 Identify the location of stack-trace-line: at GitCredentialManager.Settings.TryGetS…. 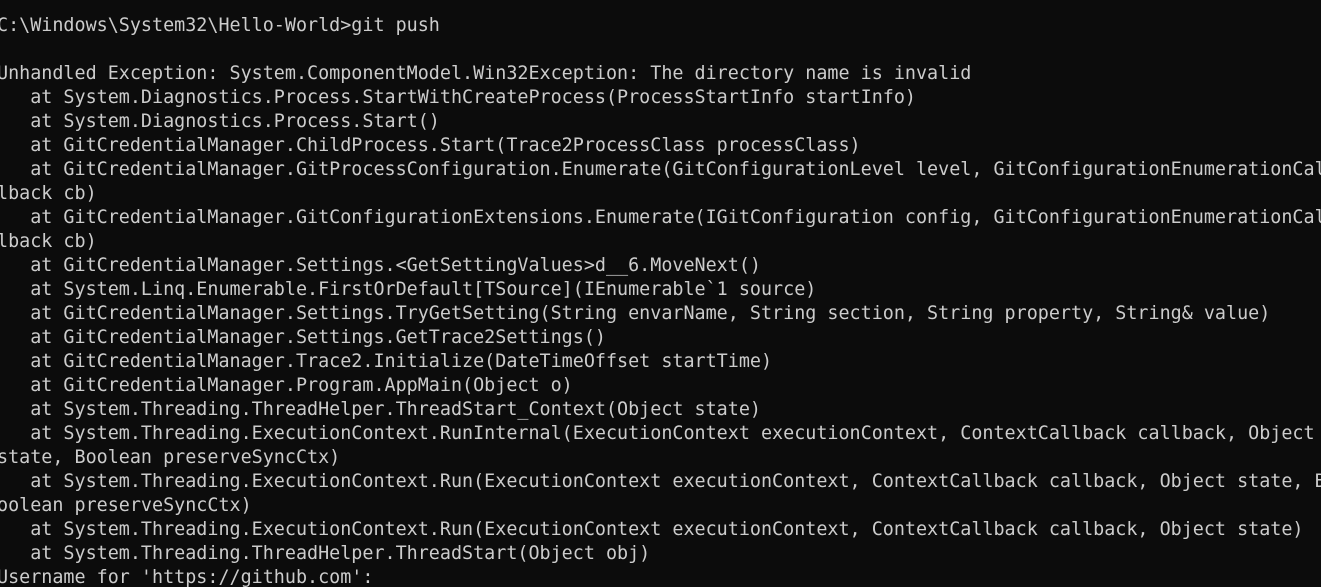
(635, 313).